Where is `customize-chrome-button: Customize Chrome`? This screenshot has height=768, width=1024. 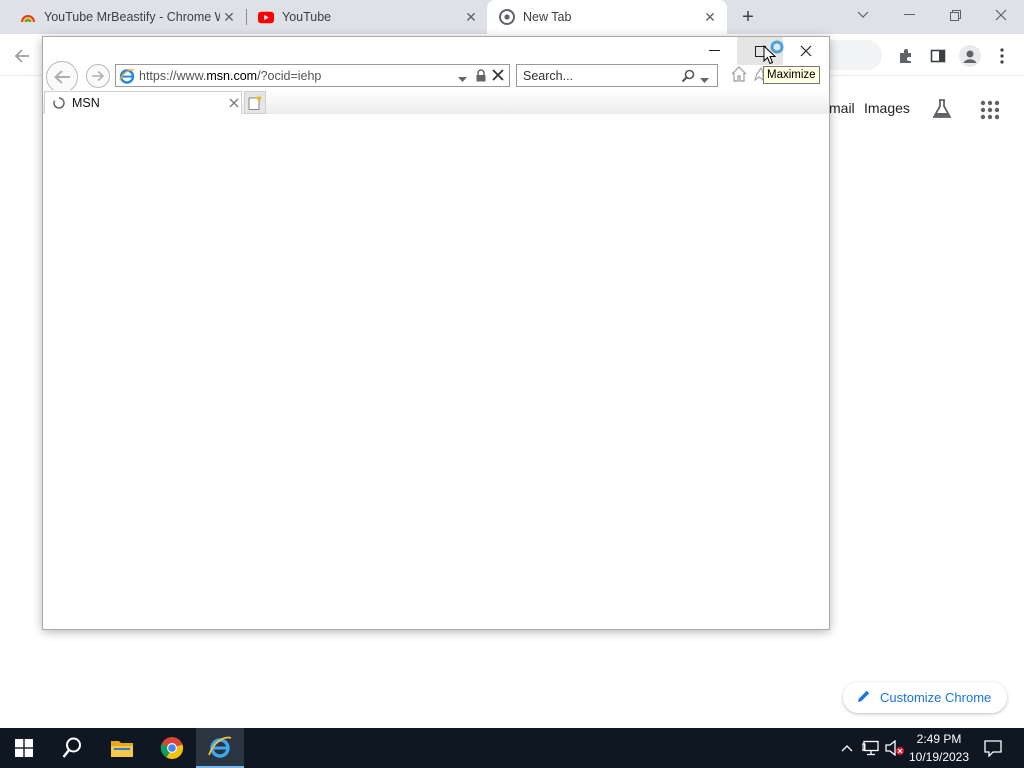 customize-chrome-button: Customize Chrome is located at coordinates (925, 697).